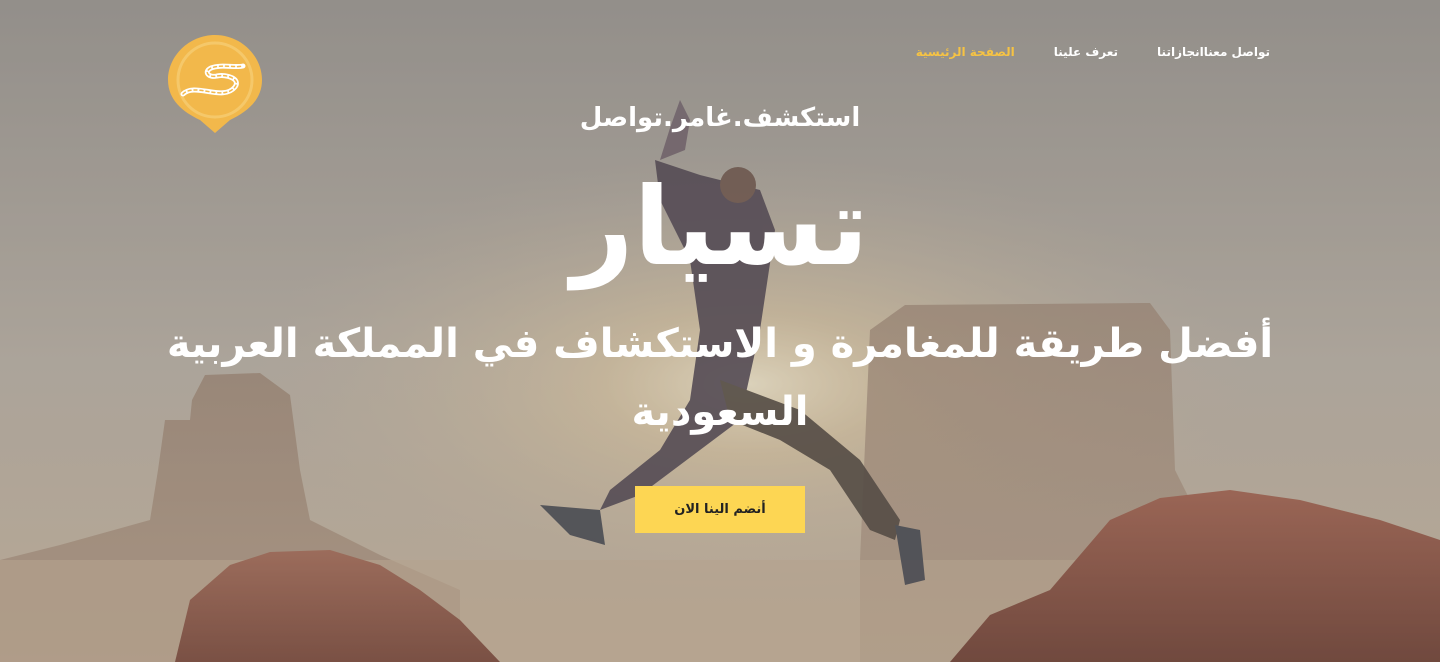  Describe the element at coordinates (720, 227) in the screenshot. I see `hero-brand-name: تسيار` at that location.